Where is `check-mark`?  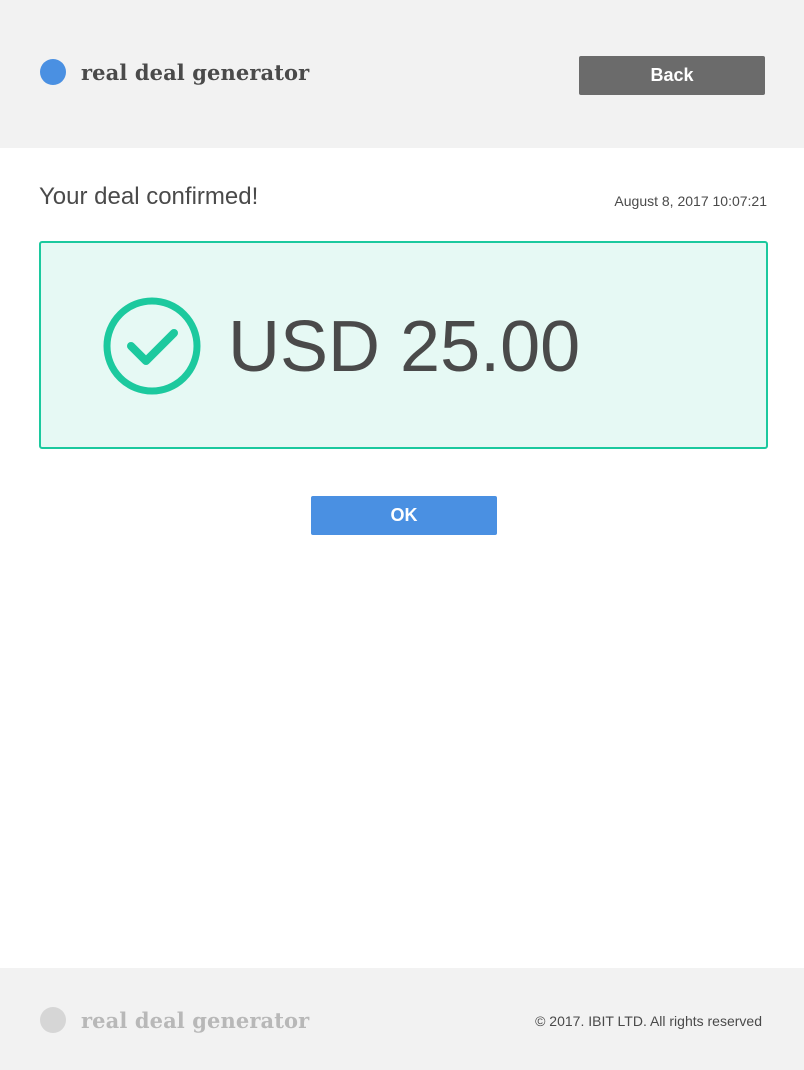
check-mark is located at coordinates (152, 347).